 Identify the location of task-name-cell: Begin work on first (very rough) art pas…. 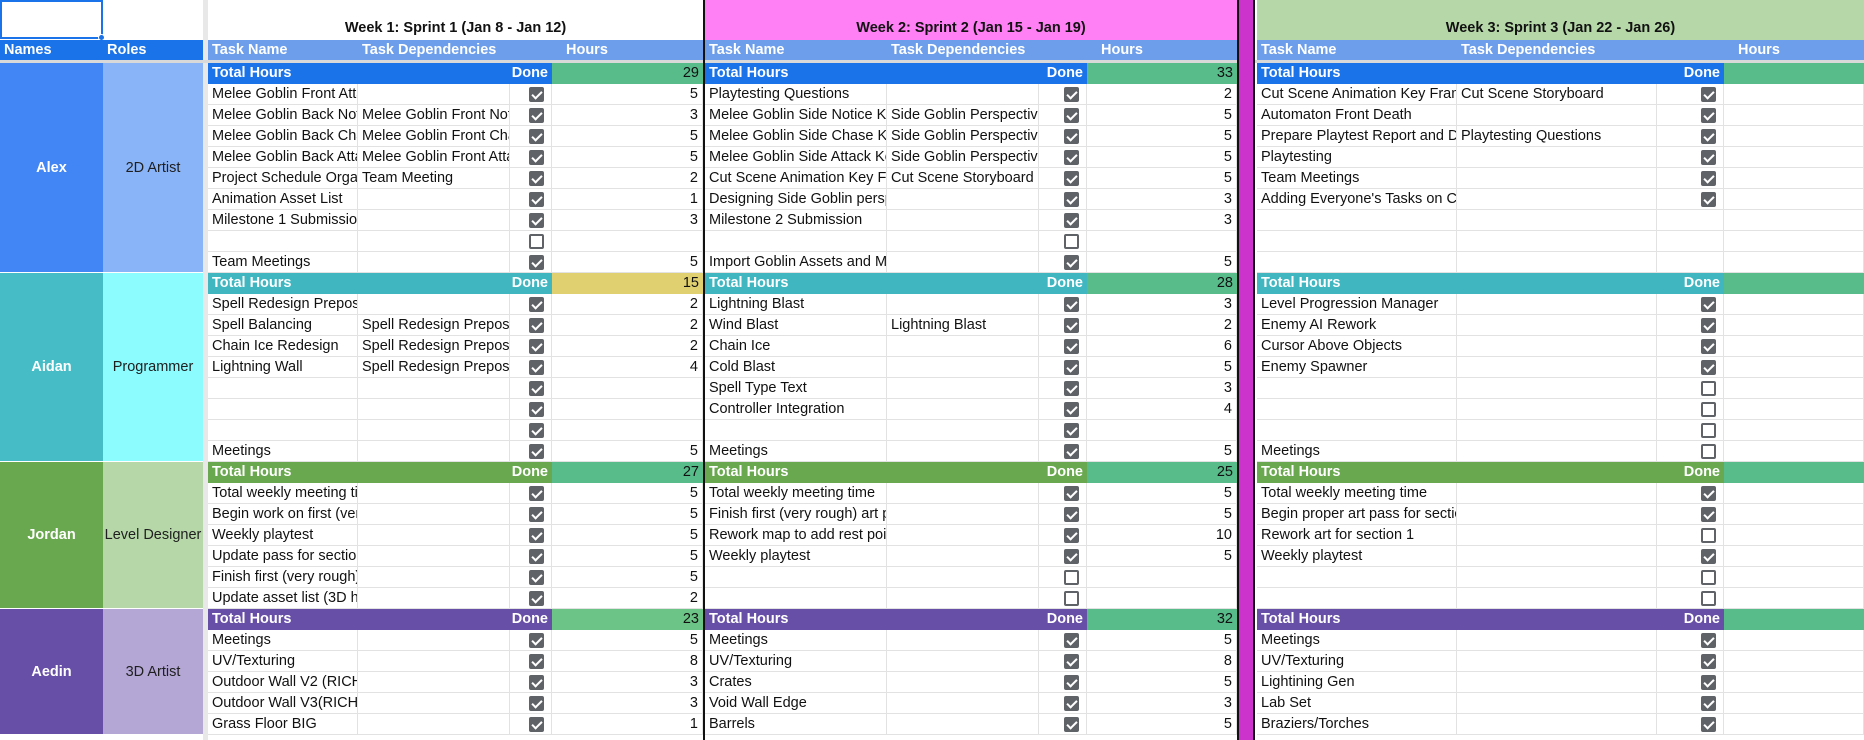
(283, 514).